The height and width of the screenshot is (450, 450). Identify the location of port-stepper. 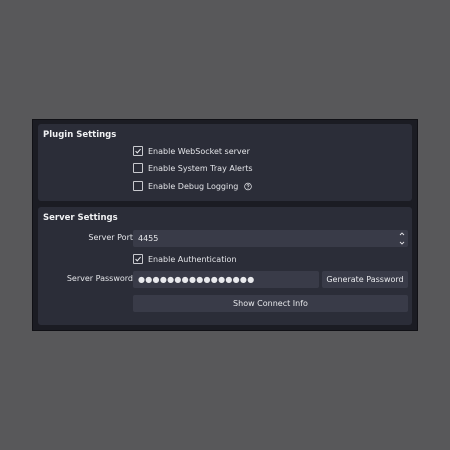
(401, 238).